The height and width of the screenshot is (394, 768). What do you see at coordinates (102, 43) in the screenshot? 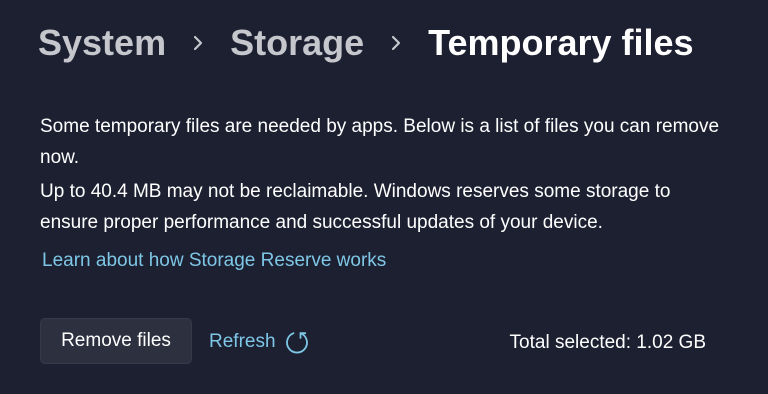
I see `breadcrumb-system: System` at bounding box center [102, 43].